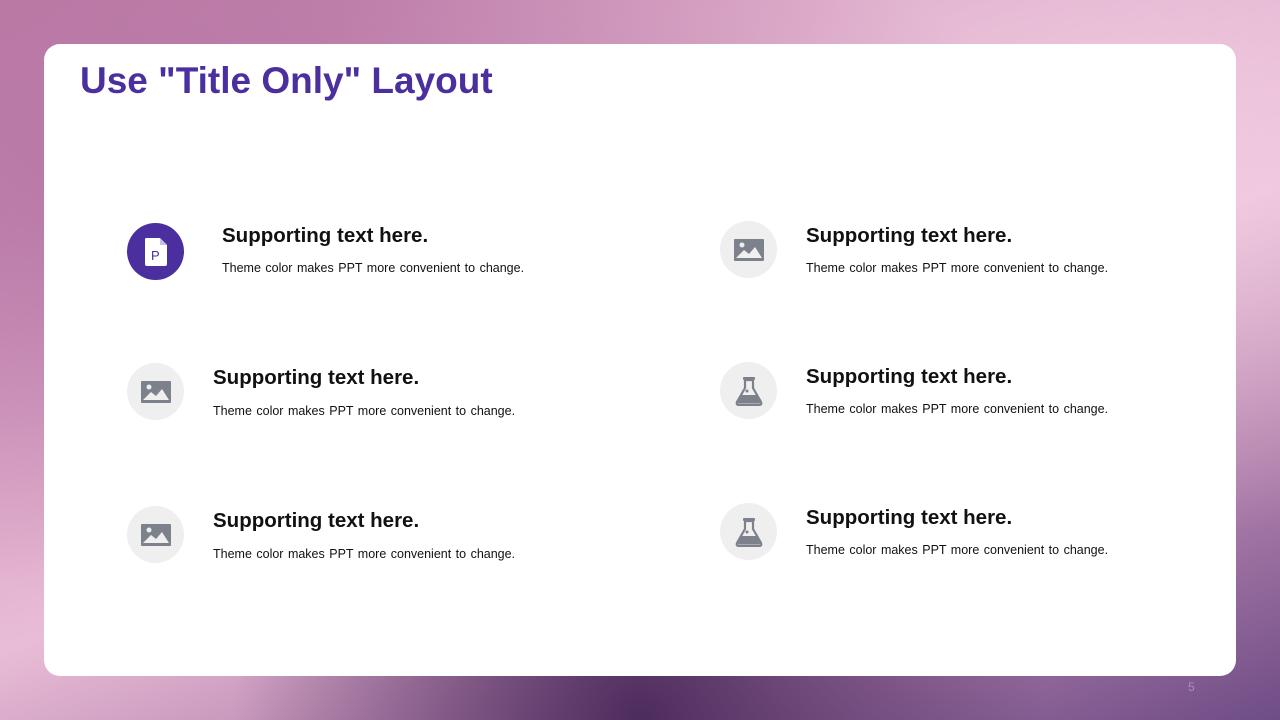 The height and width of the screenshot is (720, 1280). Describe the element at coordinates (155, 255) in the screenshot. I see `svg-text: P` at that location.